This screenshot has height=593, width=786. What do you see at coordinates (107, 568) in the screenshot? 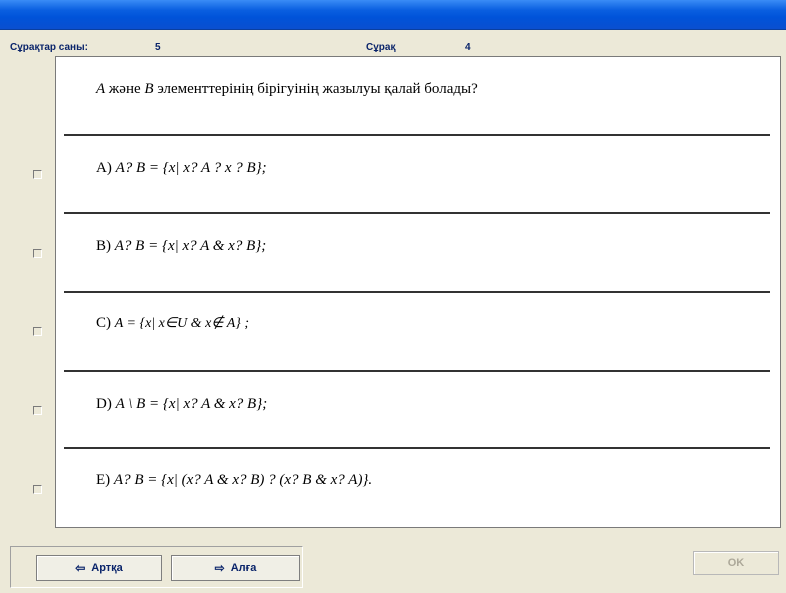
I see `back-button-label: Артқа` at bounding box center [107, 568].